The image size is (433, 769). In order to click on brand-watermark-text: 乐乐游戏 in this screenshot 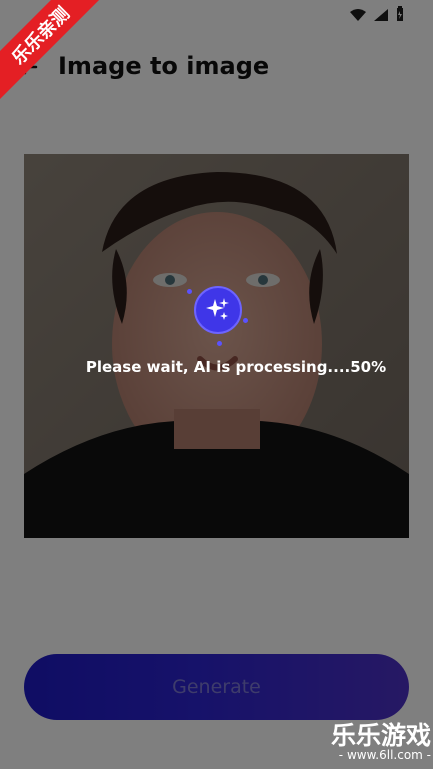, I will do `click(380, 736)`.